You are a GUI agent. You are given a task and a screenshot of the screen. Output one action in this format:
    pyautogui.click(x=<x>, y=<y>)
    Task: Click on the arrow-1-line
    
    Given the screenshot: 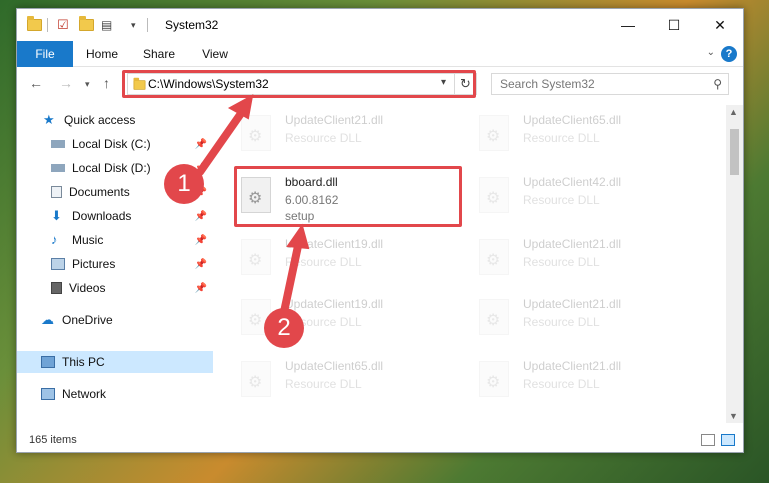 What is the action you would take?
    pyautogui.click(x=221, y=142)
    